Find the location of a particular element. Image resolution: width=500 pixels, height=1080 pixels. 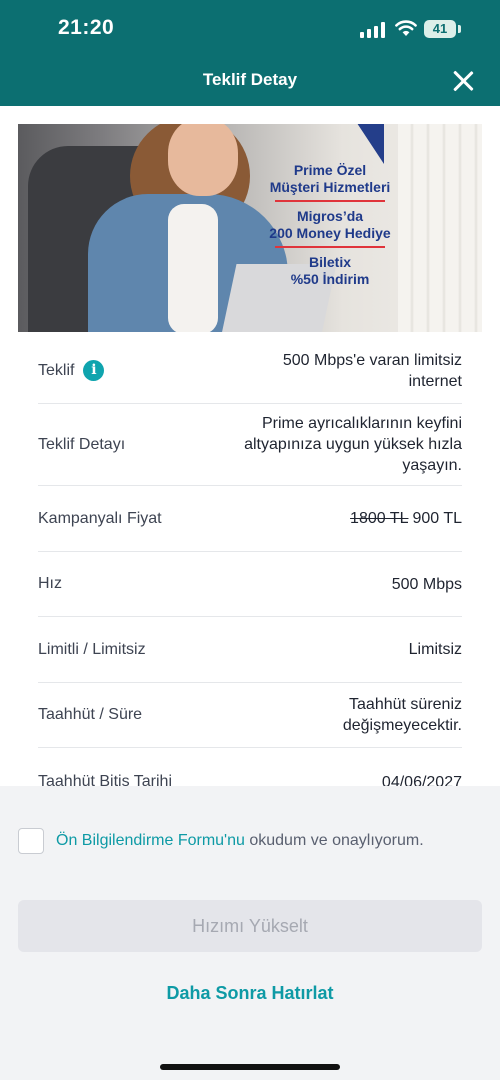

new-price: 900 TL is located at coordinates (437, 518).